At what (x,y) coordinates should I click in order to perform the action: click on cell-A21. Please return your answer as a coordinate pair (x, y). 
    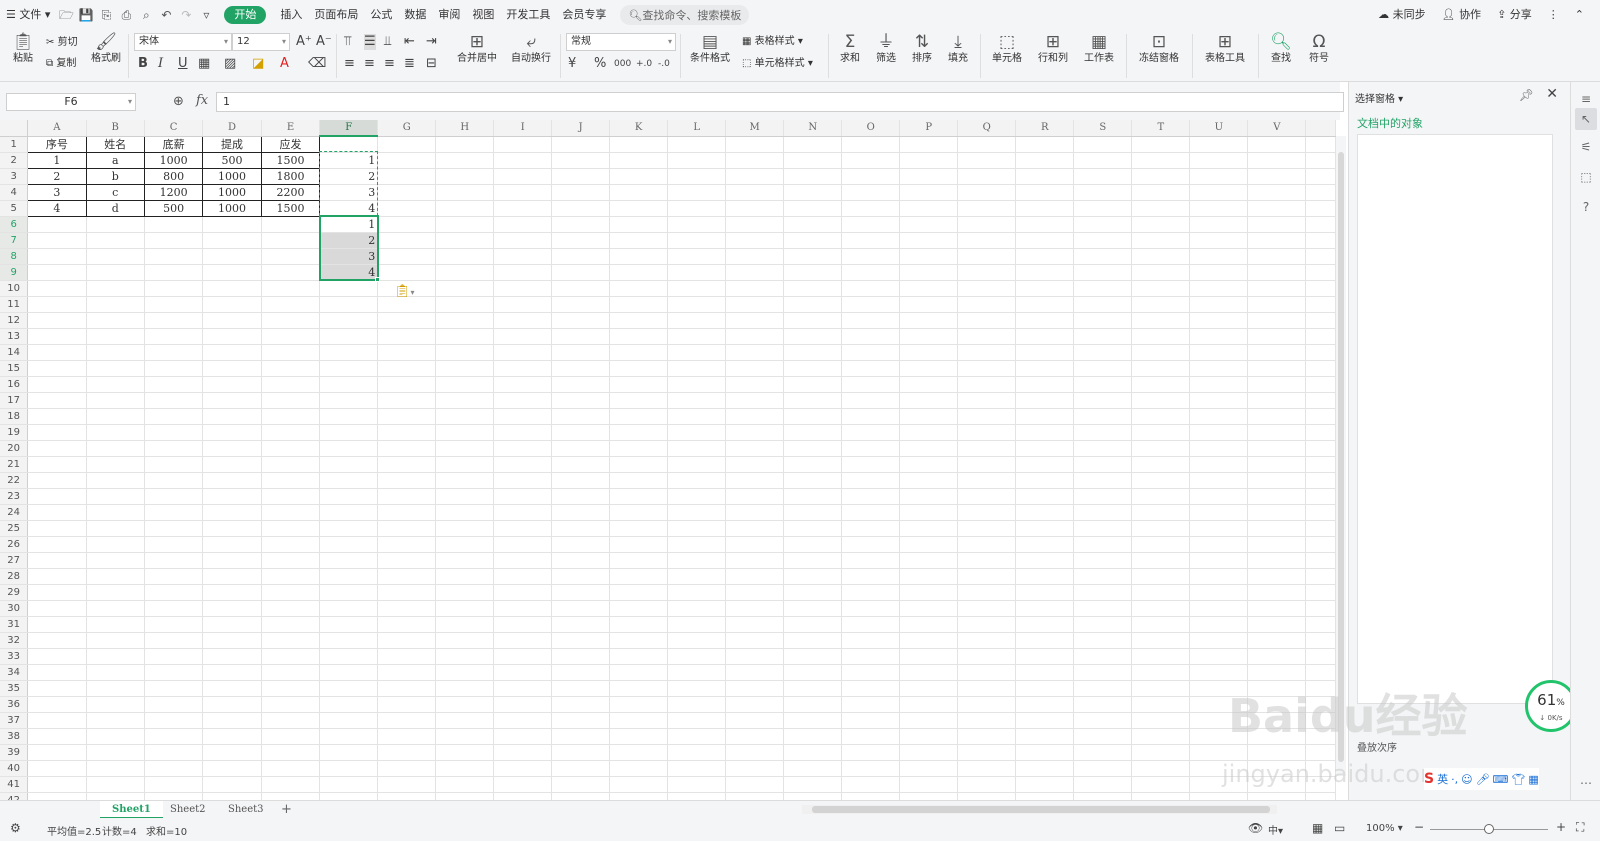
    Looking at the image, I should click on (57, 464).